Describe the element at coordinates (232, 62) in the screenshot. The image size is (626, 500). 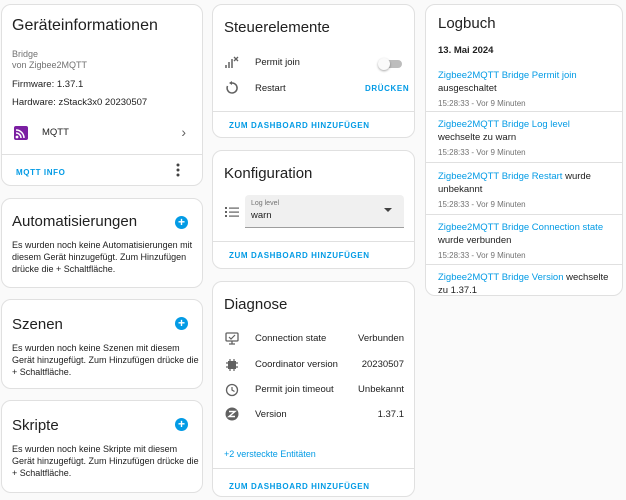
I see `permit-join-icon` at that location.